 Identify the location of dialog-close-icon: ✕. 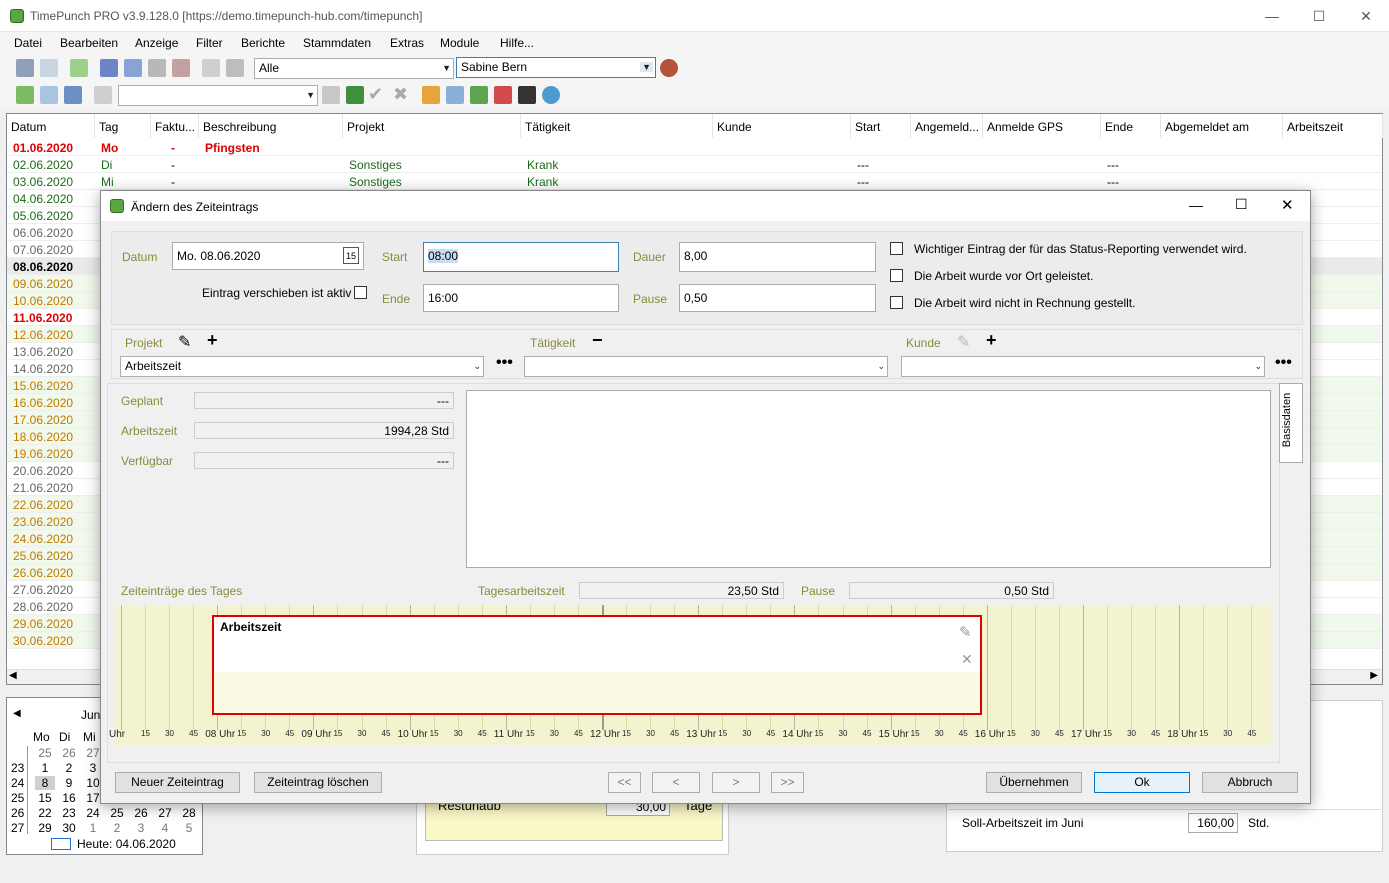
(1287, 205).